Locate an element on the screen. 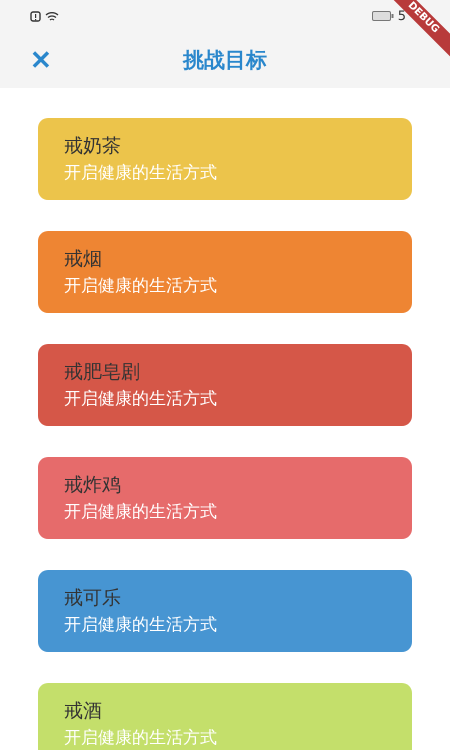 The height and width of the screenshot is (750, 450). goal-card: 戒肥皂剧 开启健康的生活方式 is located at coordinates (225, 385).